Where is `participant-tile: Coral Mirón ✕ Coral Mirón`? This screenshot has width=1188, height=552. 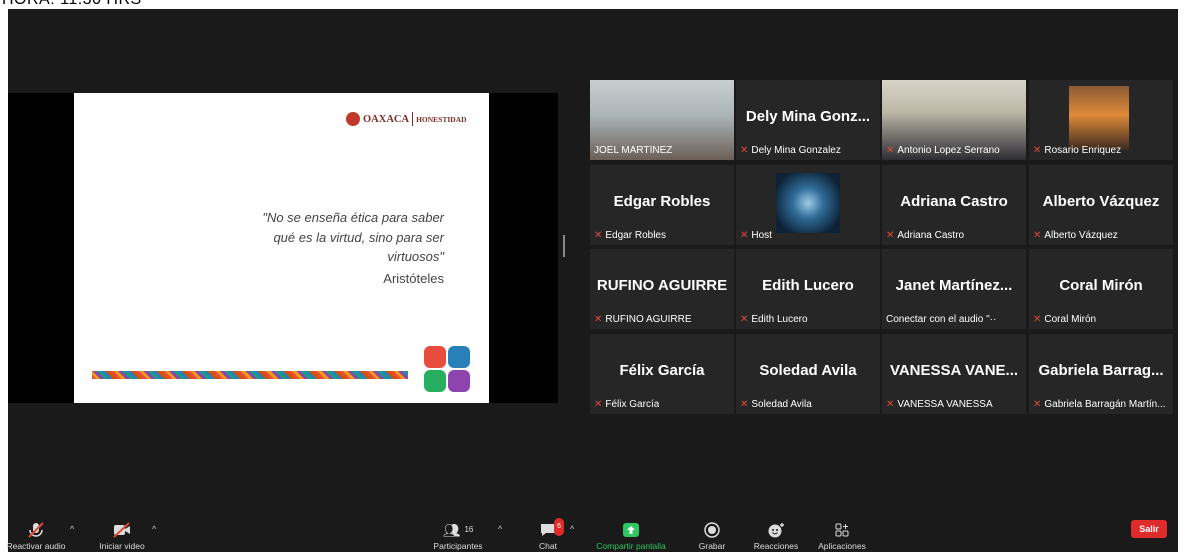
participant-tile: Coral Mirón ✕ Coral Mirón is located at coordinates (1101, 289).